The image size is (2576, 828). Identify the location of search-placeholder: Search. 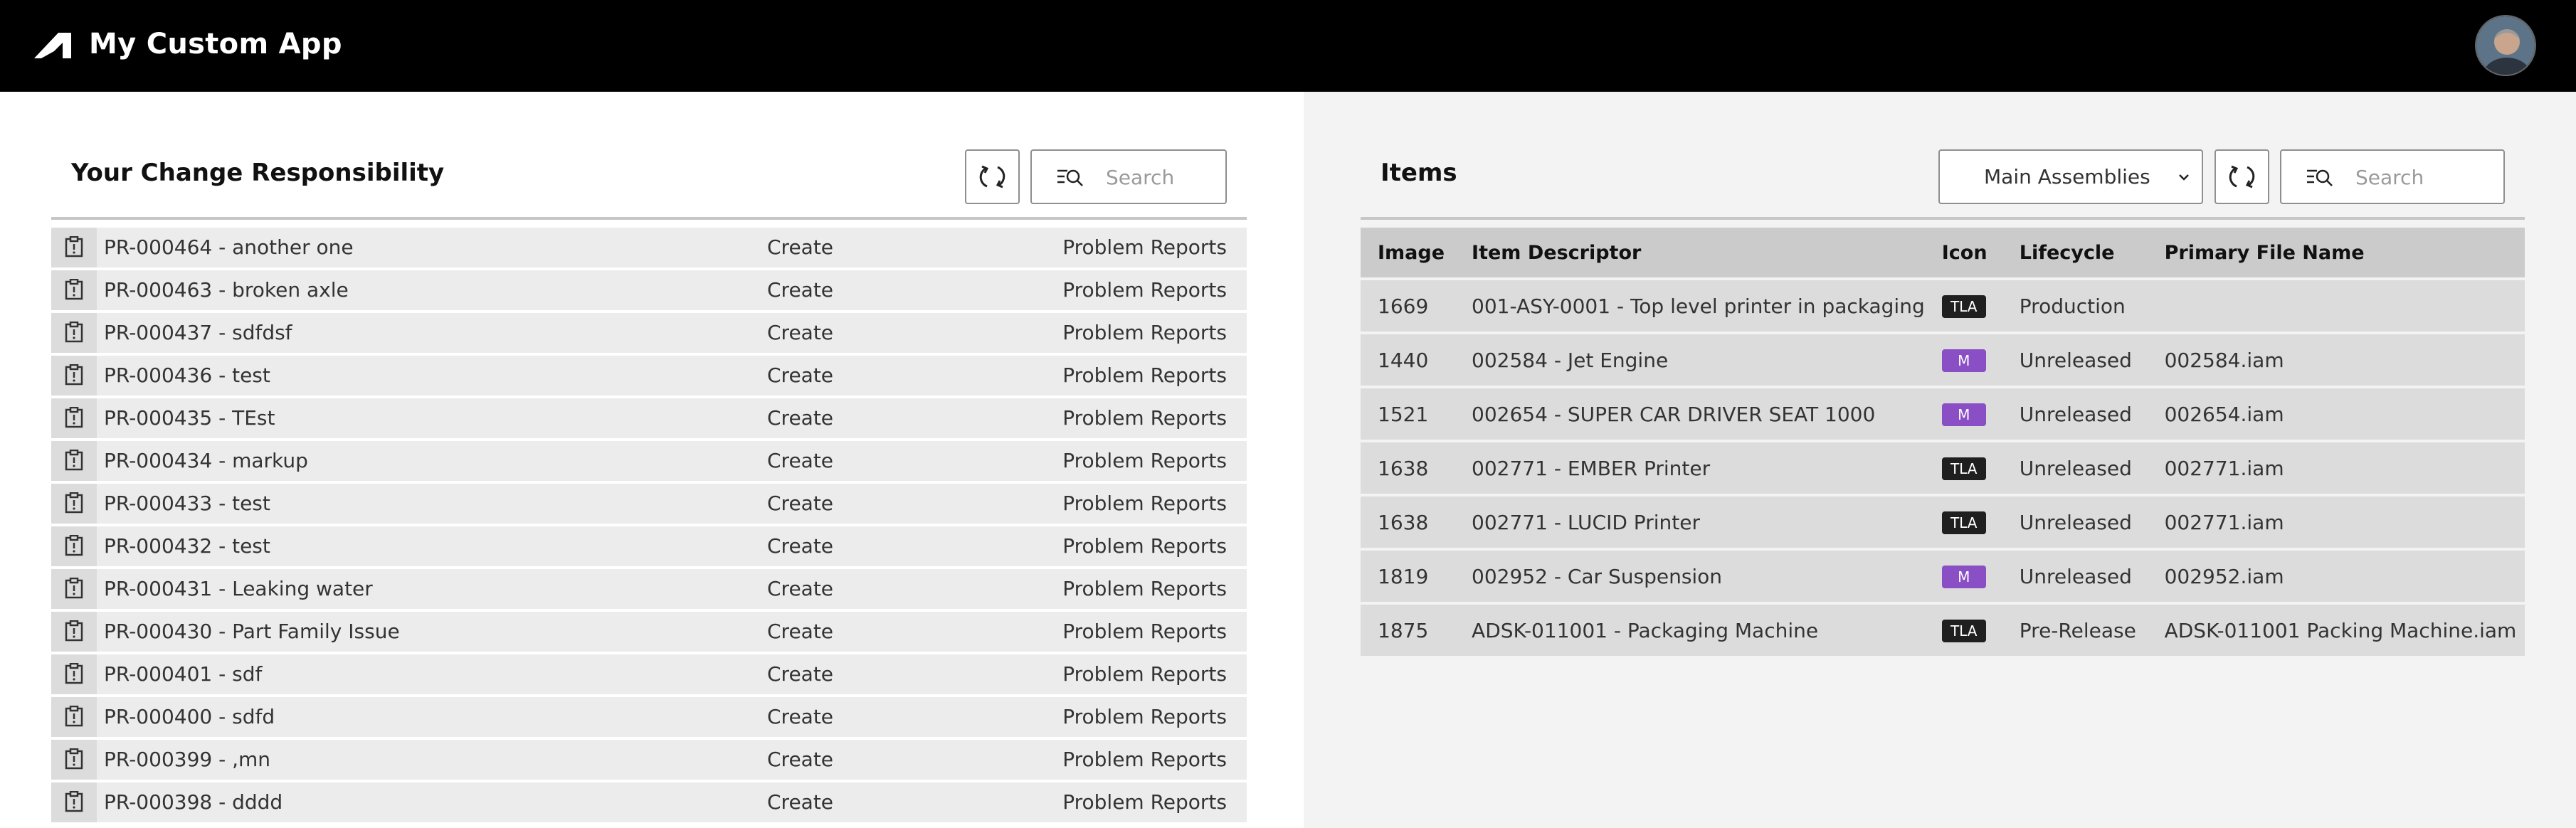
(2389, 177).